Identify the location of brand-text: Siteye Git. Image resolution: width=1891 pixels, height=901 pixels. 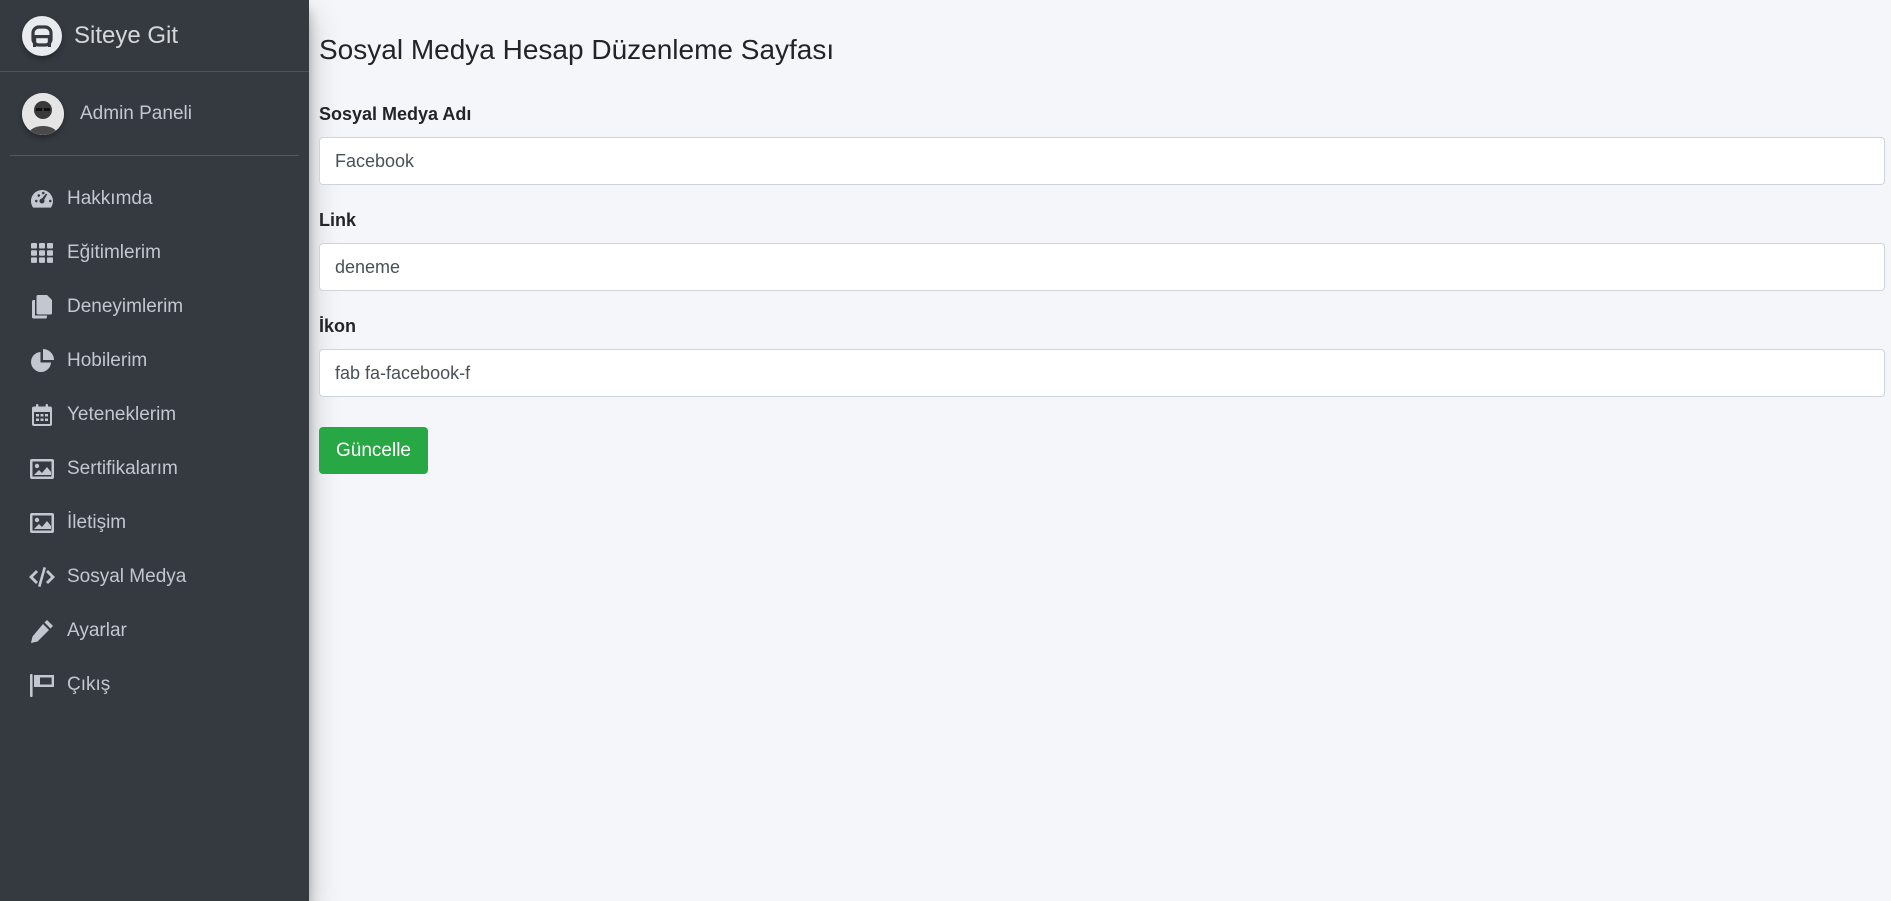
(126, 35).